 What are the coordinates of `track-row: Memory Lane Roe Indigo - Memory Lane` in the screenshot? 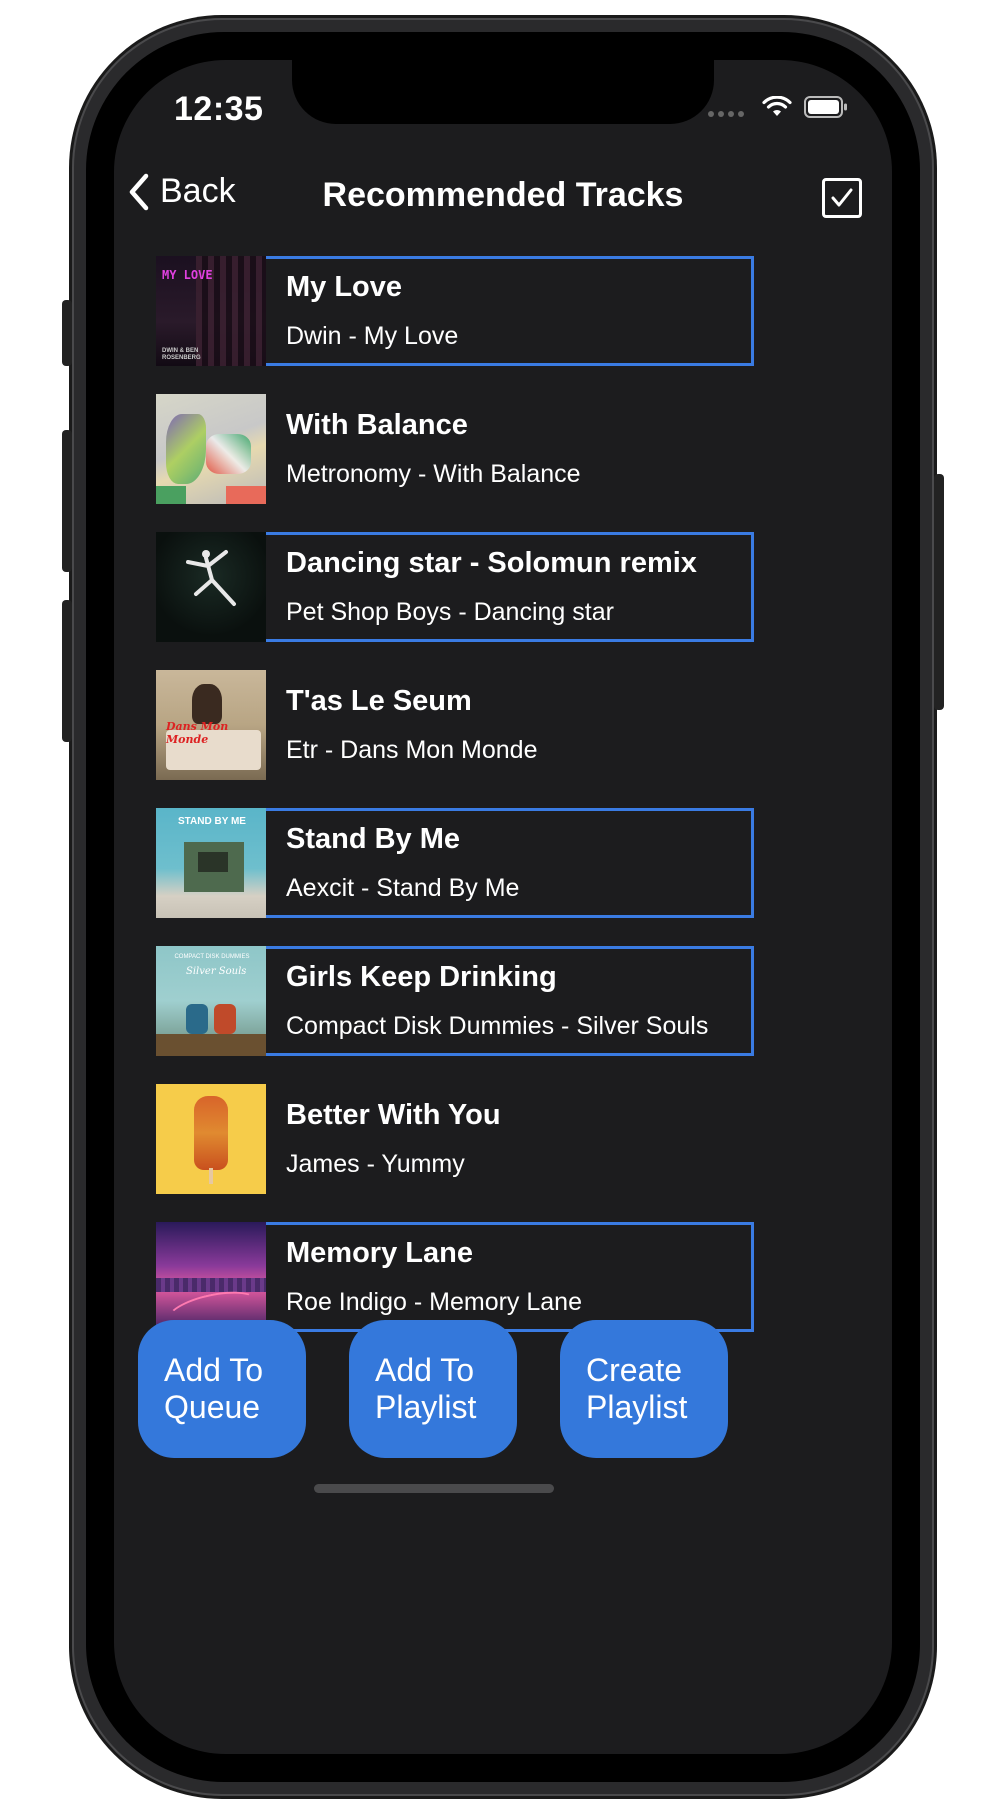 It's located at (455, 1277).